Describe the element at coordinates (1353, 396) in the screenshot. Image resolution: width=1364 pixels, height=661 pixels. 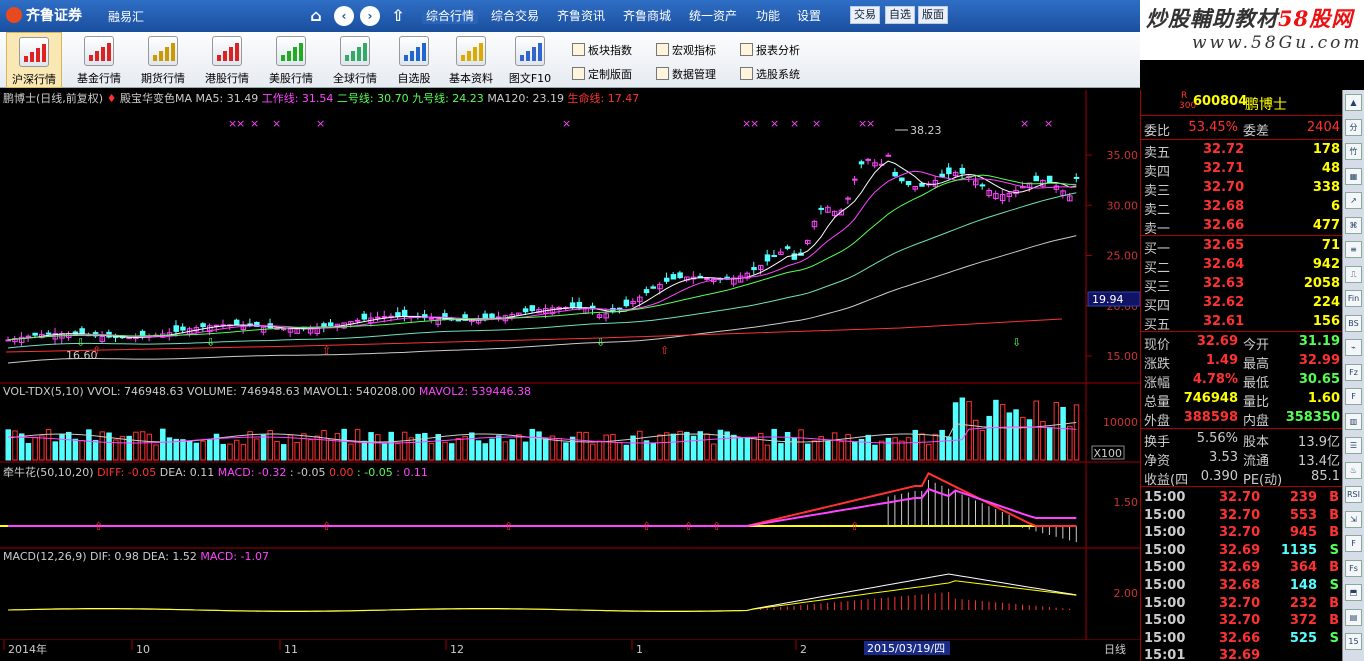
I see `sidebar-tool-icon-12: F` at that location.